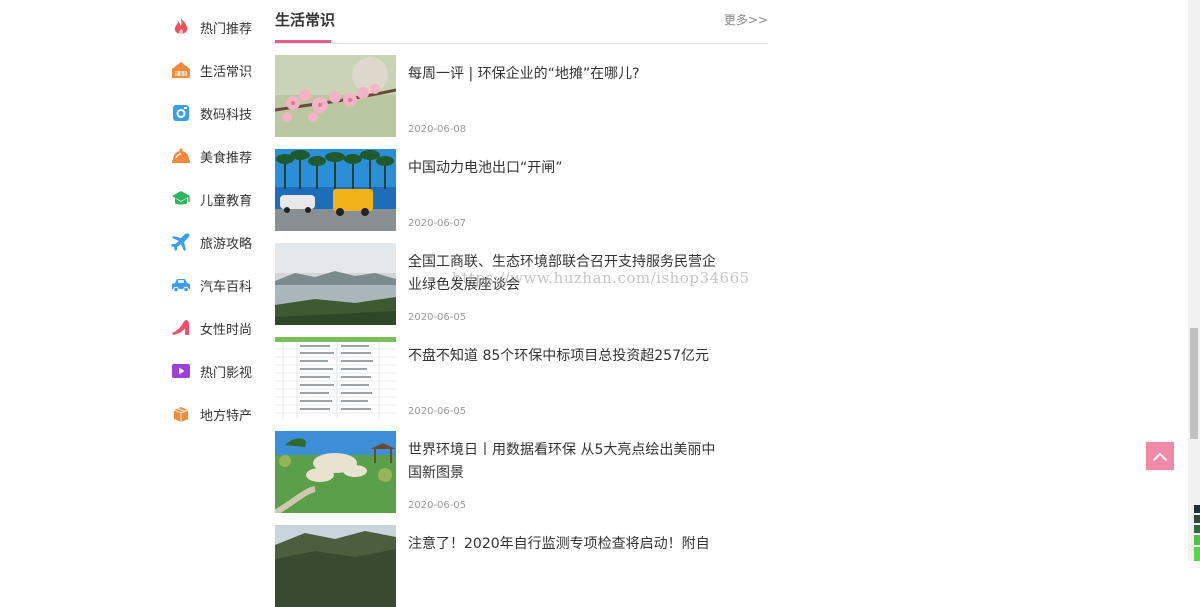 This screenshot has height=607, width=1200. Describe the element at coordinates (568, 168) in the screenshot. I see `article-title: 中国动力电池出口“开闸”` at that location.